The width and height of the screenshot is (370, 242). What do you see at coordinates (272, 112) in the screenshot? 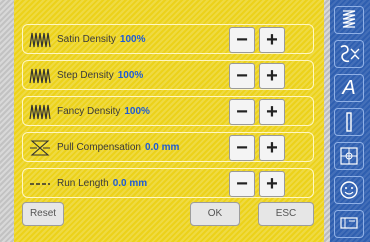
I see `fancy-density-plus-button: +` at bounding box center [272, 112].